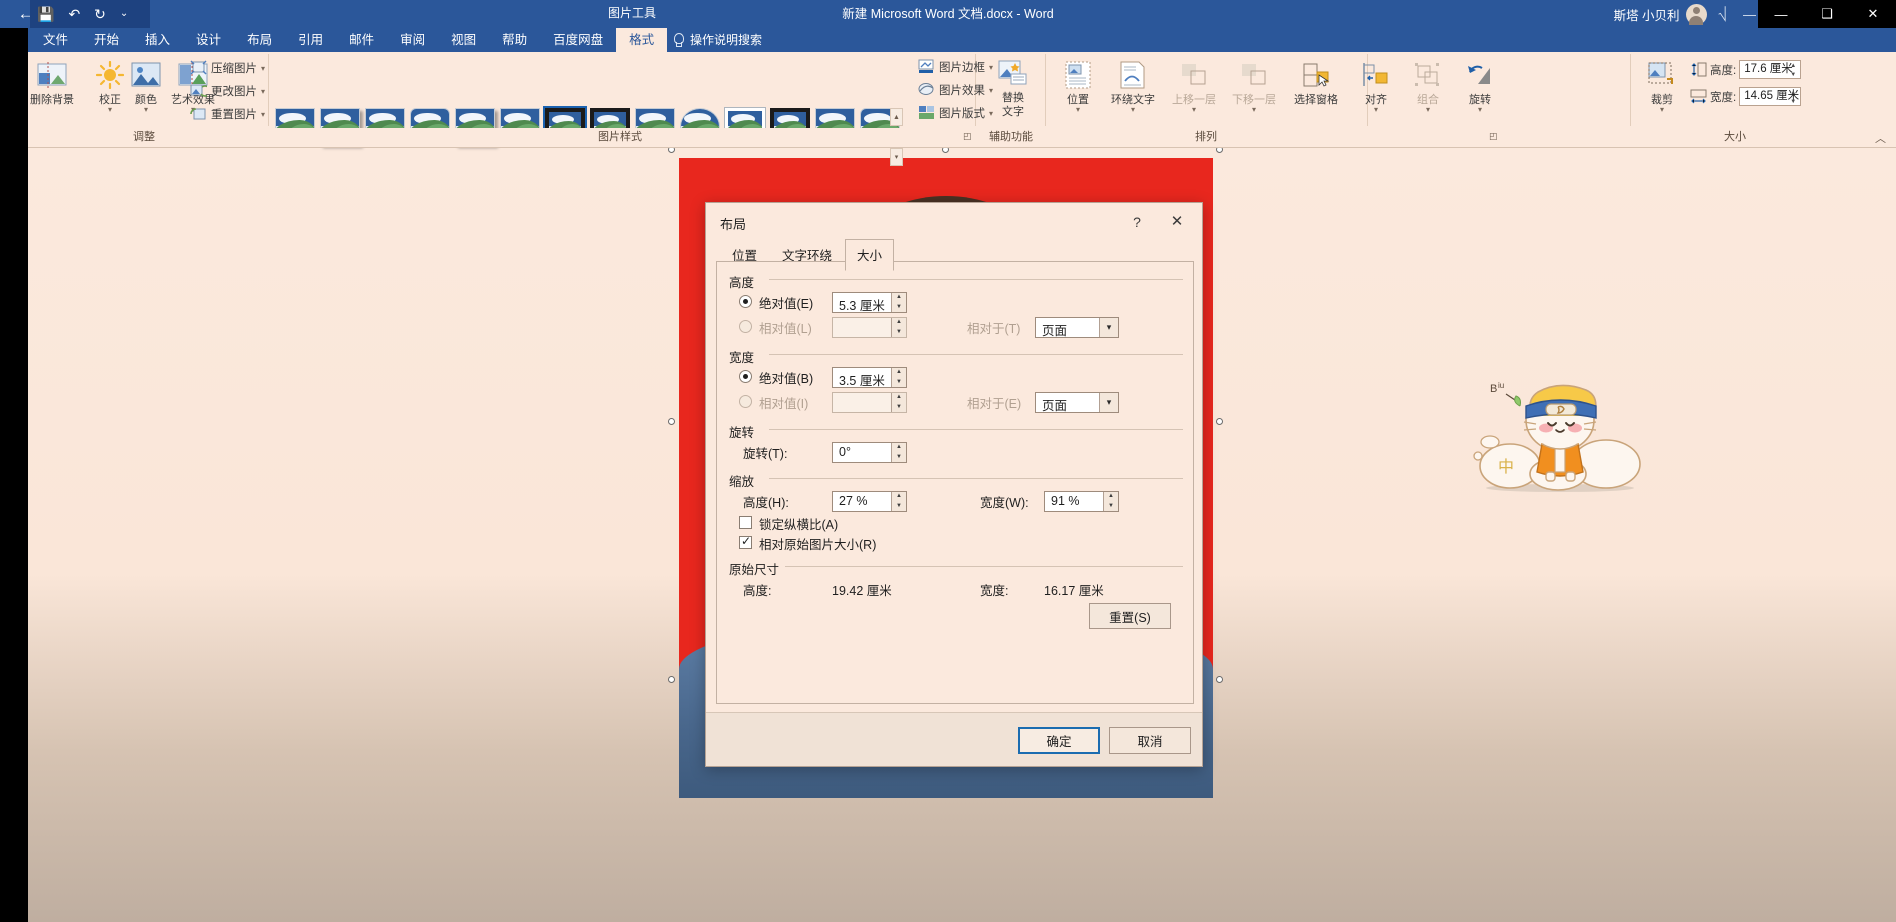  Describe the element at coordinates (898, 452) in the screenshot. I see `rotate-spinner: ▲ ▼` at that location.